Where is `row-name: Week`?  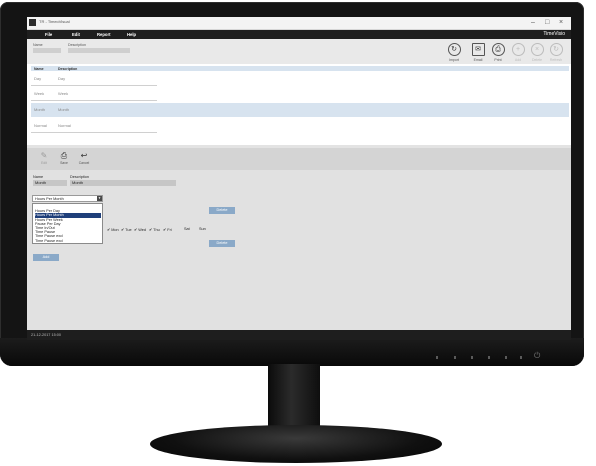
row-name: Week is located at coordinates (39, 93).